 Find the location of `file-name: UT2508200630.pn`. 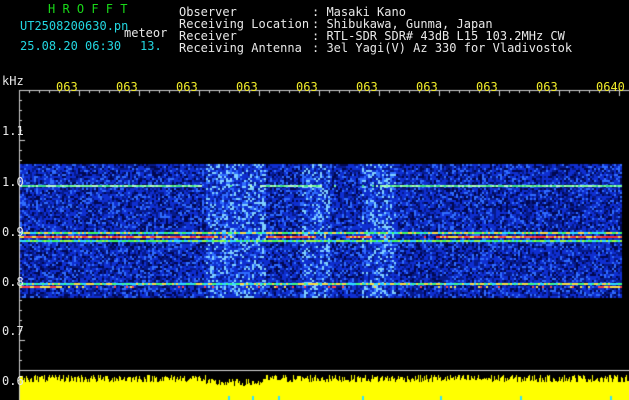

file-name: UT2508200630.pn is located at coordinates (74, 26).